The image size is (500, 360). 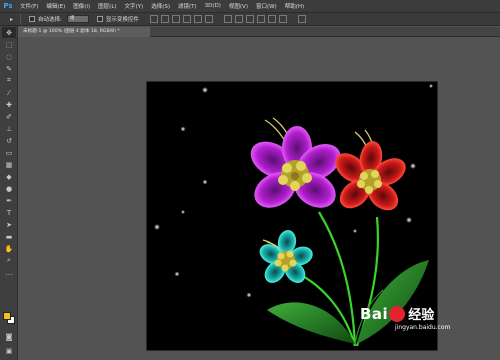 What do you see at coordinates (9, 140) in the screenshot?
I see `history-brush-tool-icon: ↺` at bounding box center [9, 140].